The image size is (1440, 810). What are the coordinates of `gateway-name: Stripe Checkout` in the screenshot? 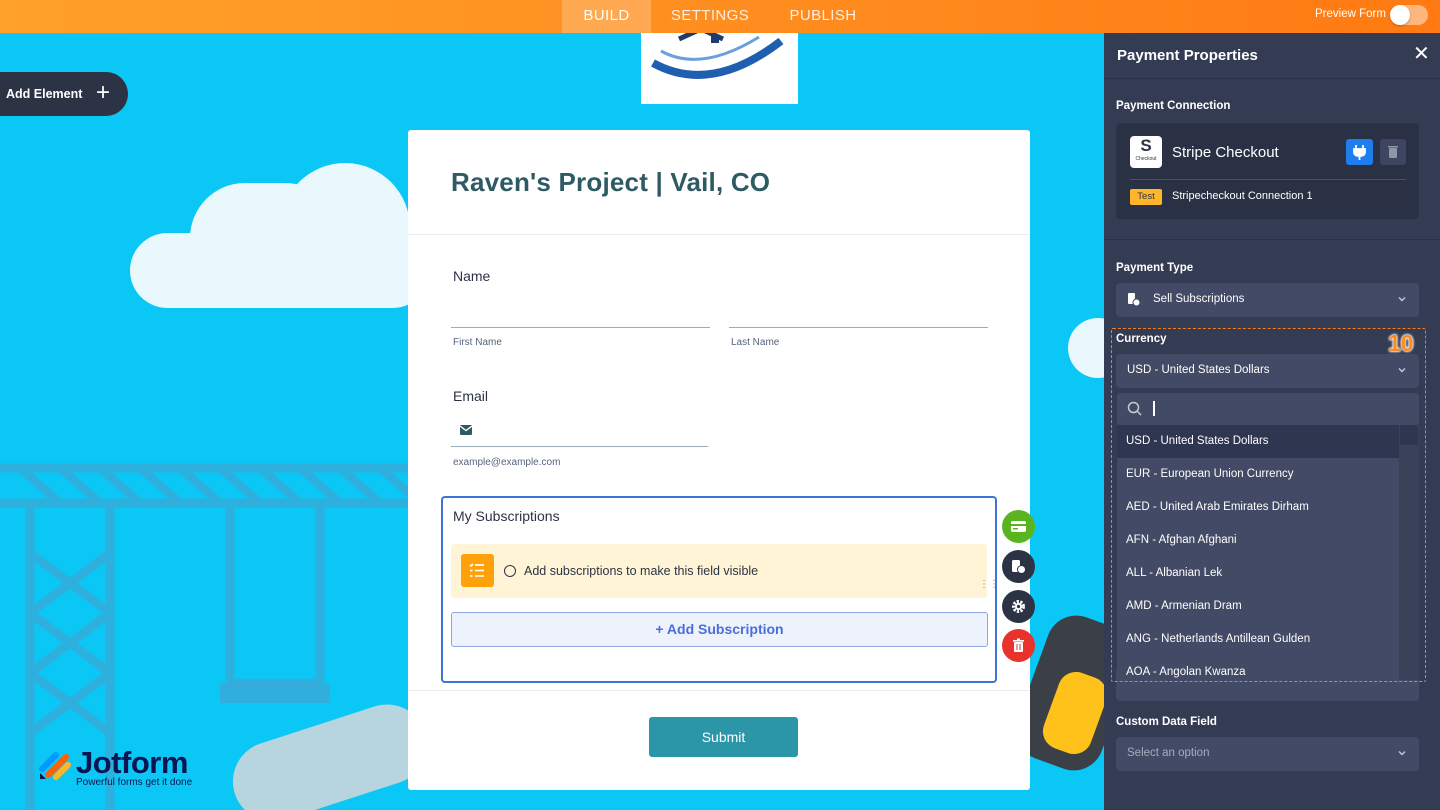 It's located at (1225, 152).